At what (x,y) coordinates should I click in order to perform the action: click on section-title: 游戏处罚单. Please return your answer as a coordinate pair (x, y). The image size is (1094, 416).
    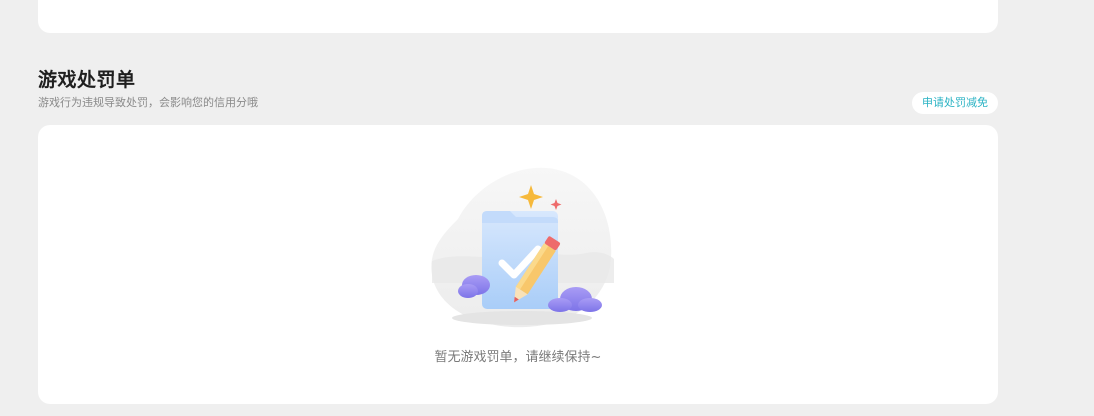
    Looking at the image, I should click on (87, 80).